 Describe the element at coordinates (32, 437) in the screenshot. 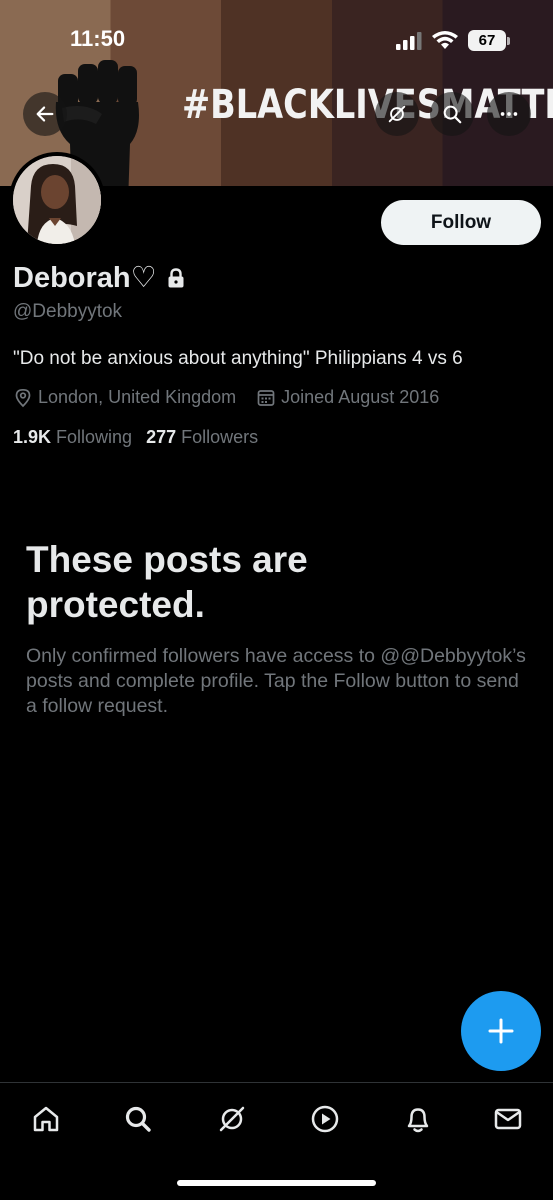

I see `following-count: 1.9K` at that location.